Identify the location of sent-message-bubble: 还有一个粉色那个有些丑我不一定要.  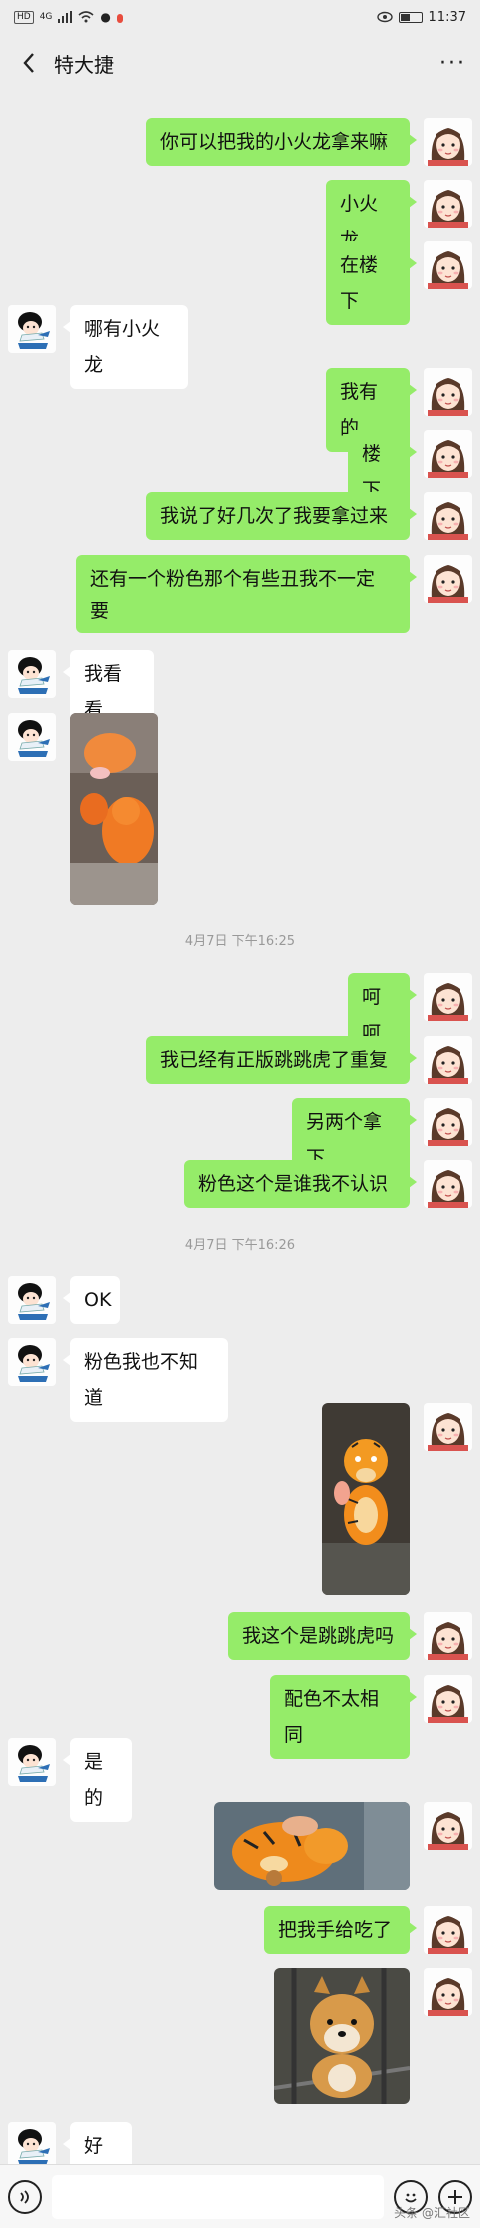
(246, 594).